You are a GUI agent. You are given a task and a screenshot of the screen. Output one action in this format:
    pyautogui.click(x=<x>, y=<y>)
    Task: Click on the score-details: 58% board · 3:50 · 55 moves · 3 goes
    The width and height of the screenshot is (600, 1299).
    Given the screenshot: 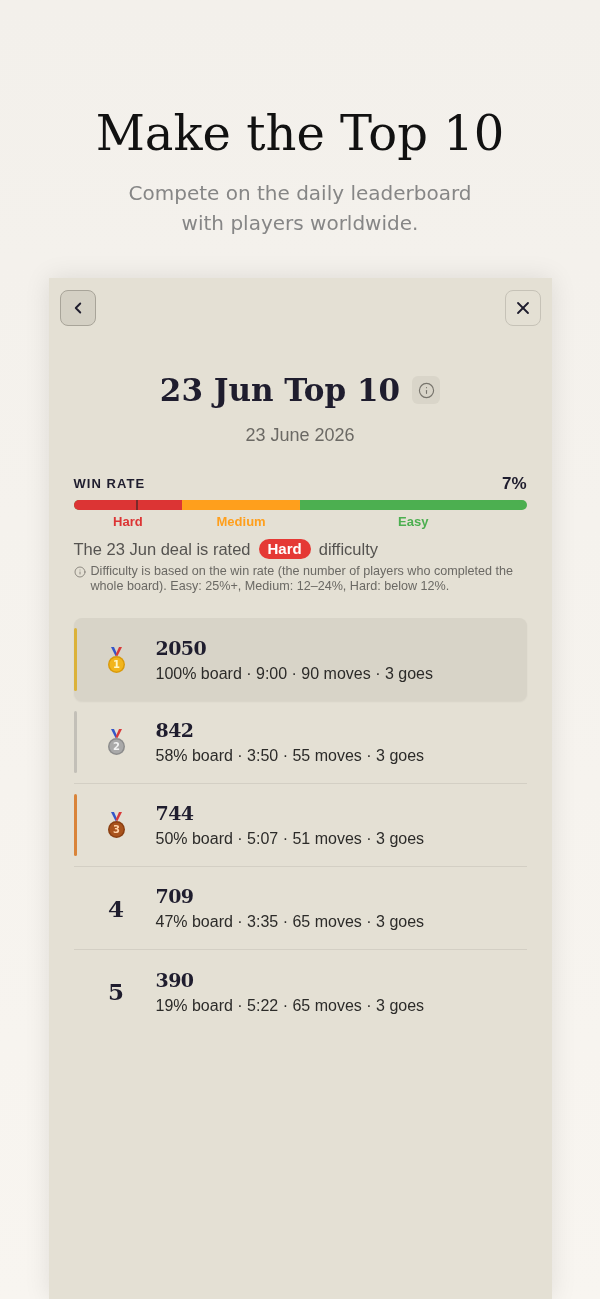 What is the action you would take?
    pyautogui.click(x=290, y=756)
    